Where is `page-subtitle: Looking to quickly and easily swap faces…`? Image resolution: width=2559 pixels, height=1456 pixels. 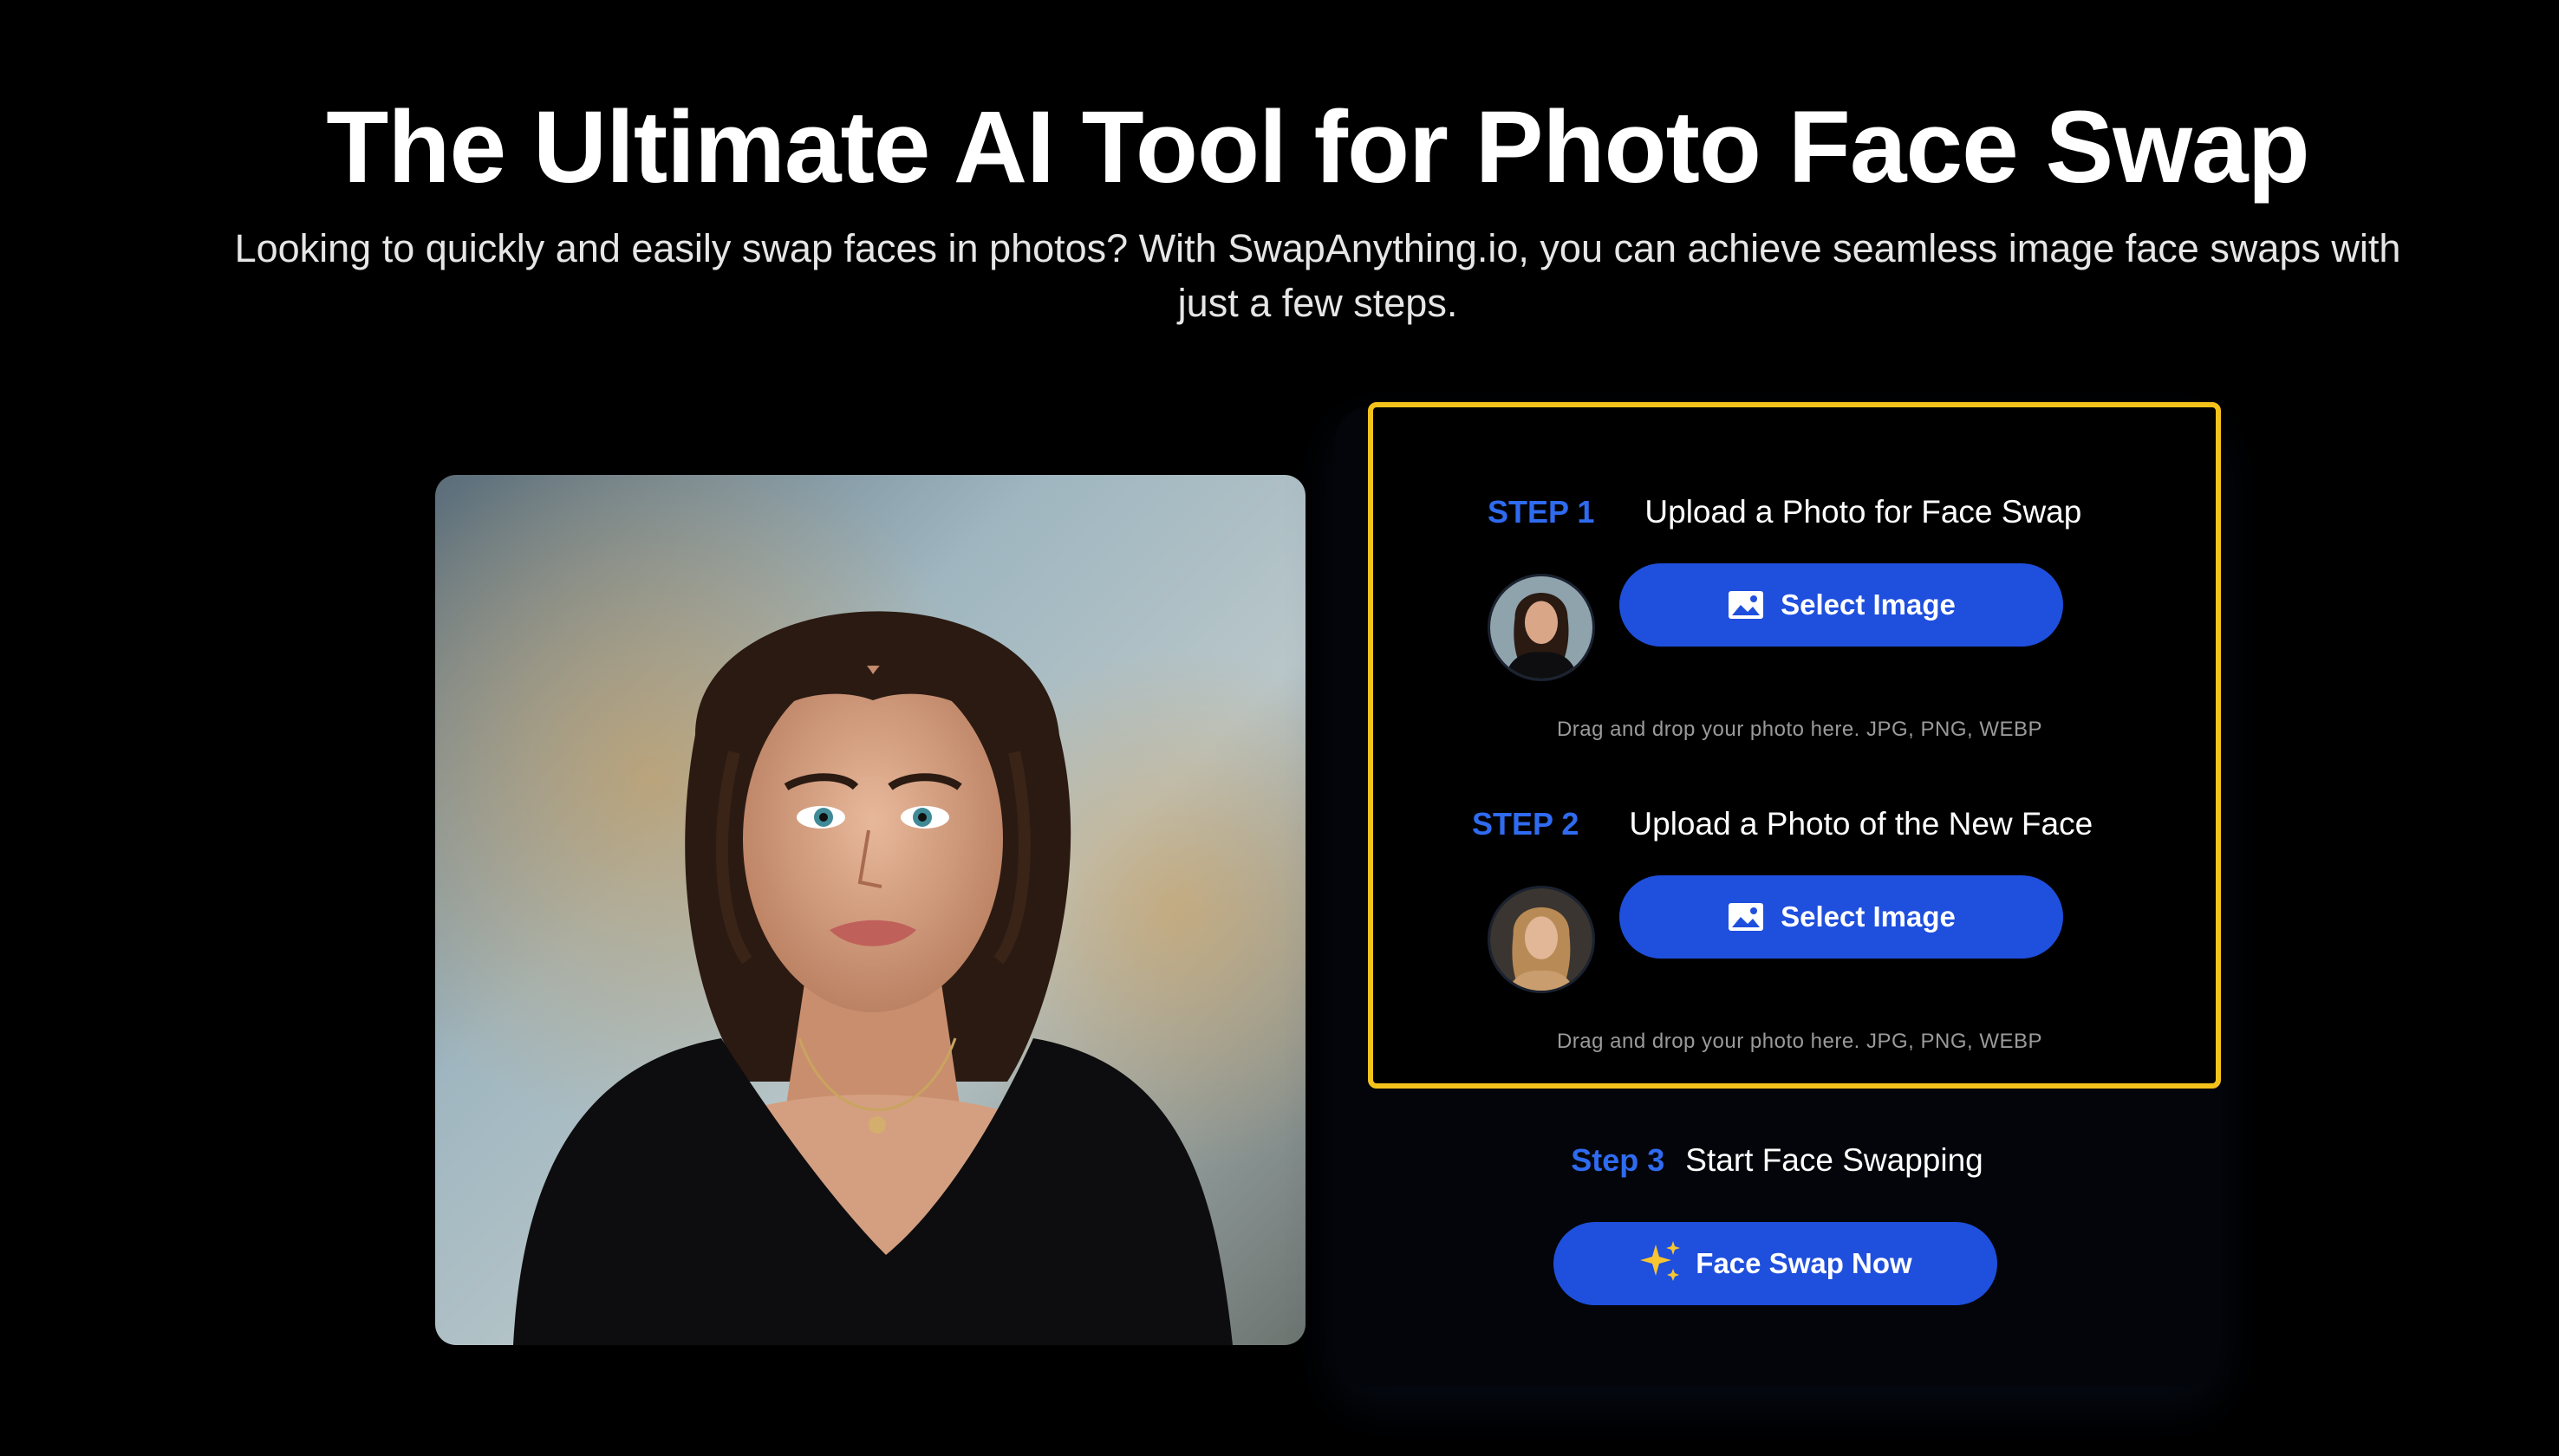
page-subtitle: Looking to quickly and easily swap faces… is located at coordinates (1317, 275).